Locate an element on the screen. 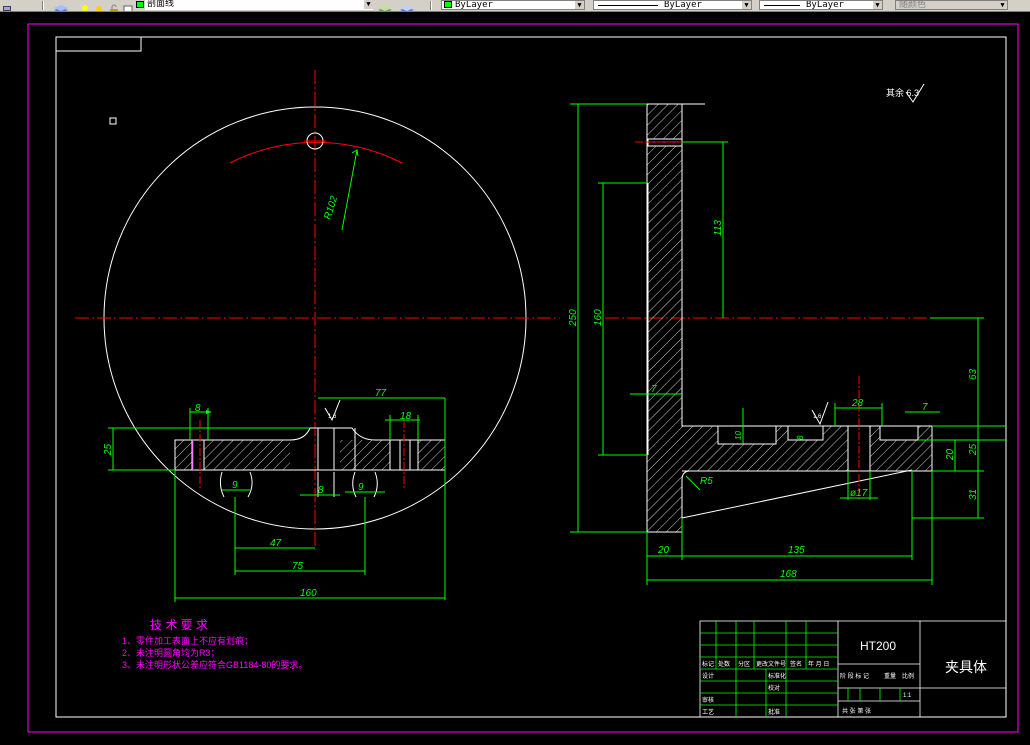 This screenshot has height=745, width=1030. tb-gongyi: 工艺 is located at coordinates (708, 712).